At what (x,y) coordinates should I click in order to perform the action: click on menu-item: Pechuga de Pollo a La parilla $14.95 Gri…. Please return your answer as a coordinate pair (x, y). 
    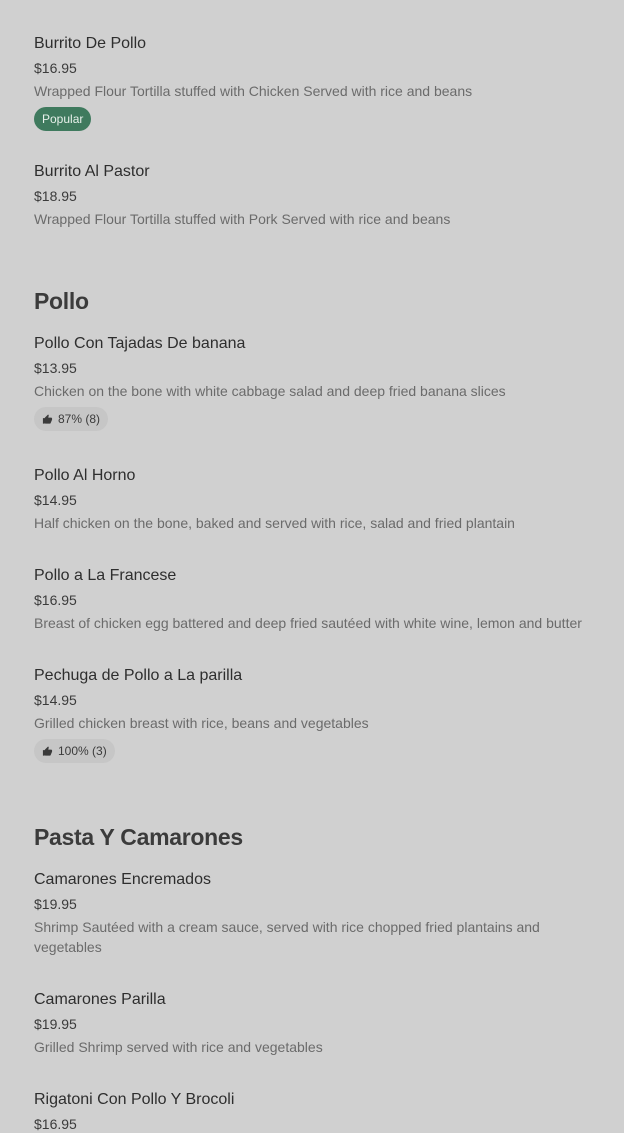
    Looking at the image, I should click on (319, 714).